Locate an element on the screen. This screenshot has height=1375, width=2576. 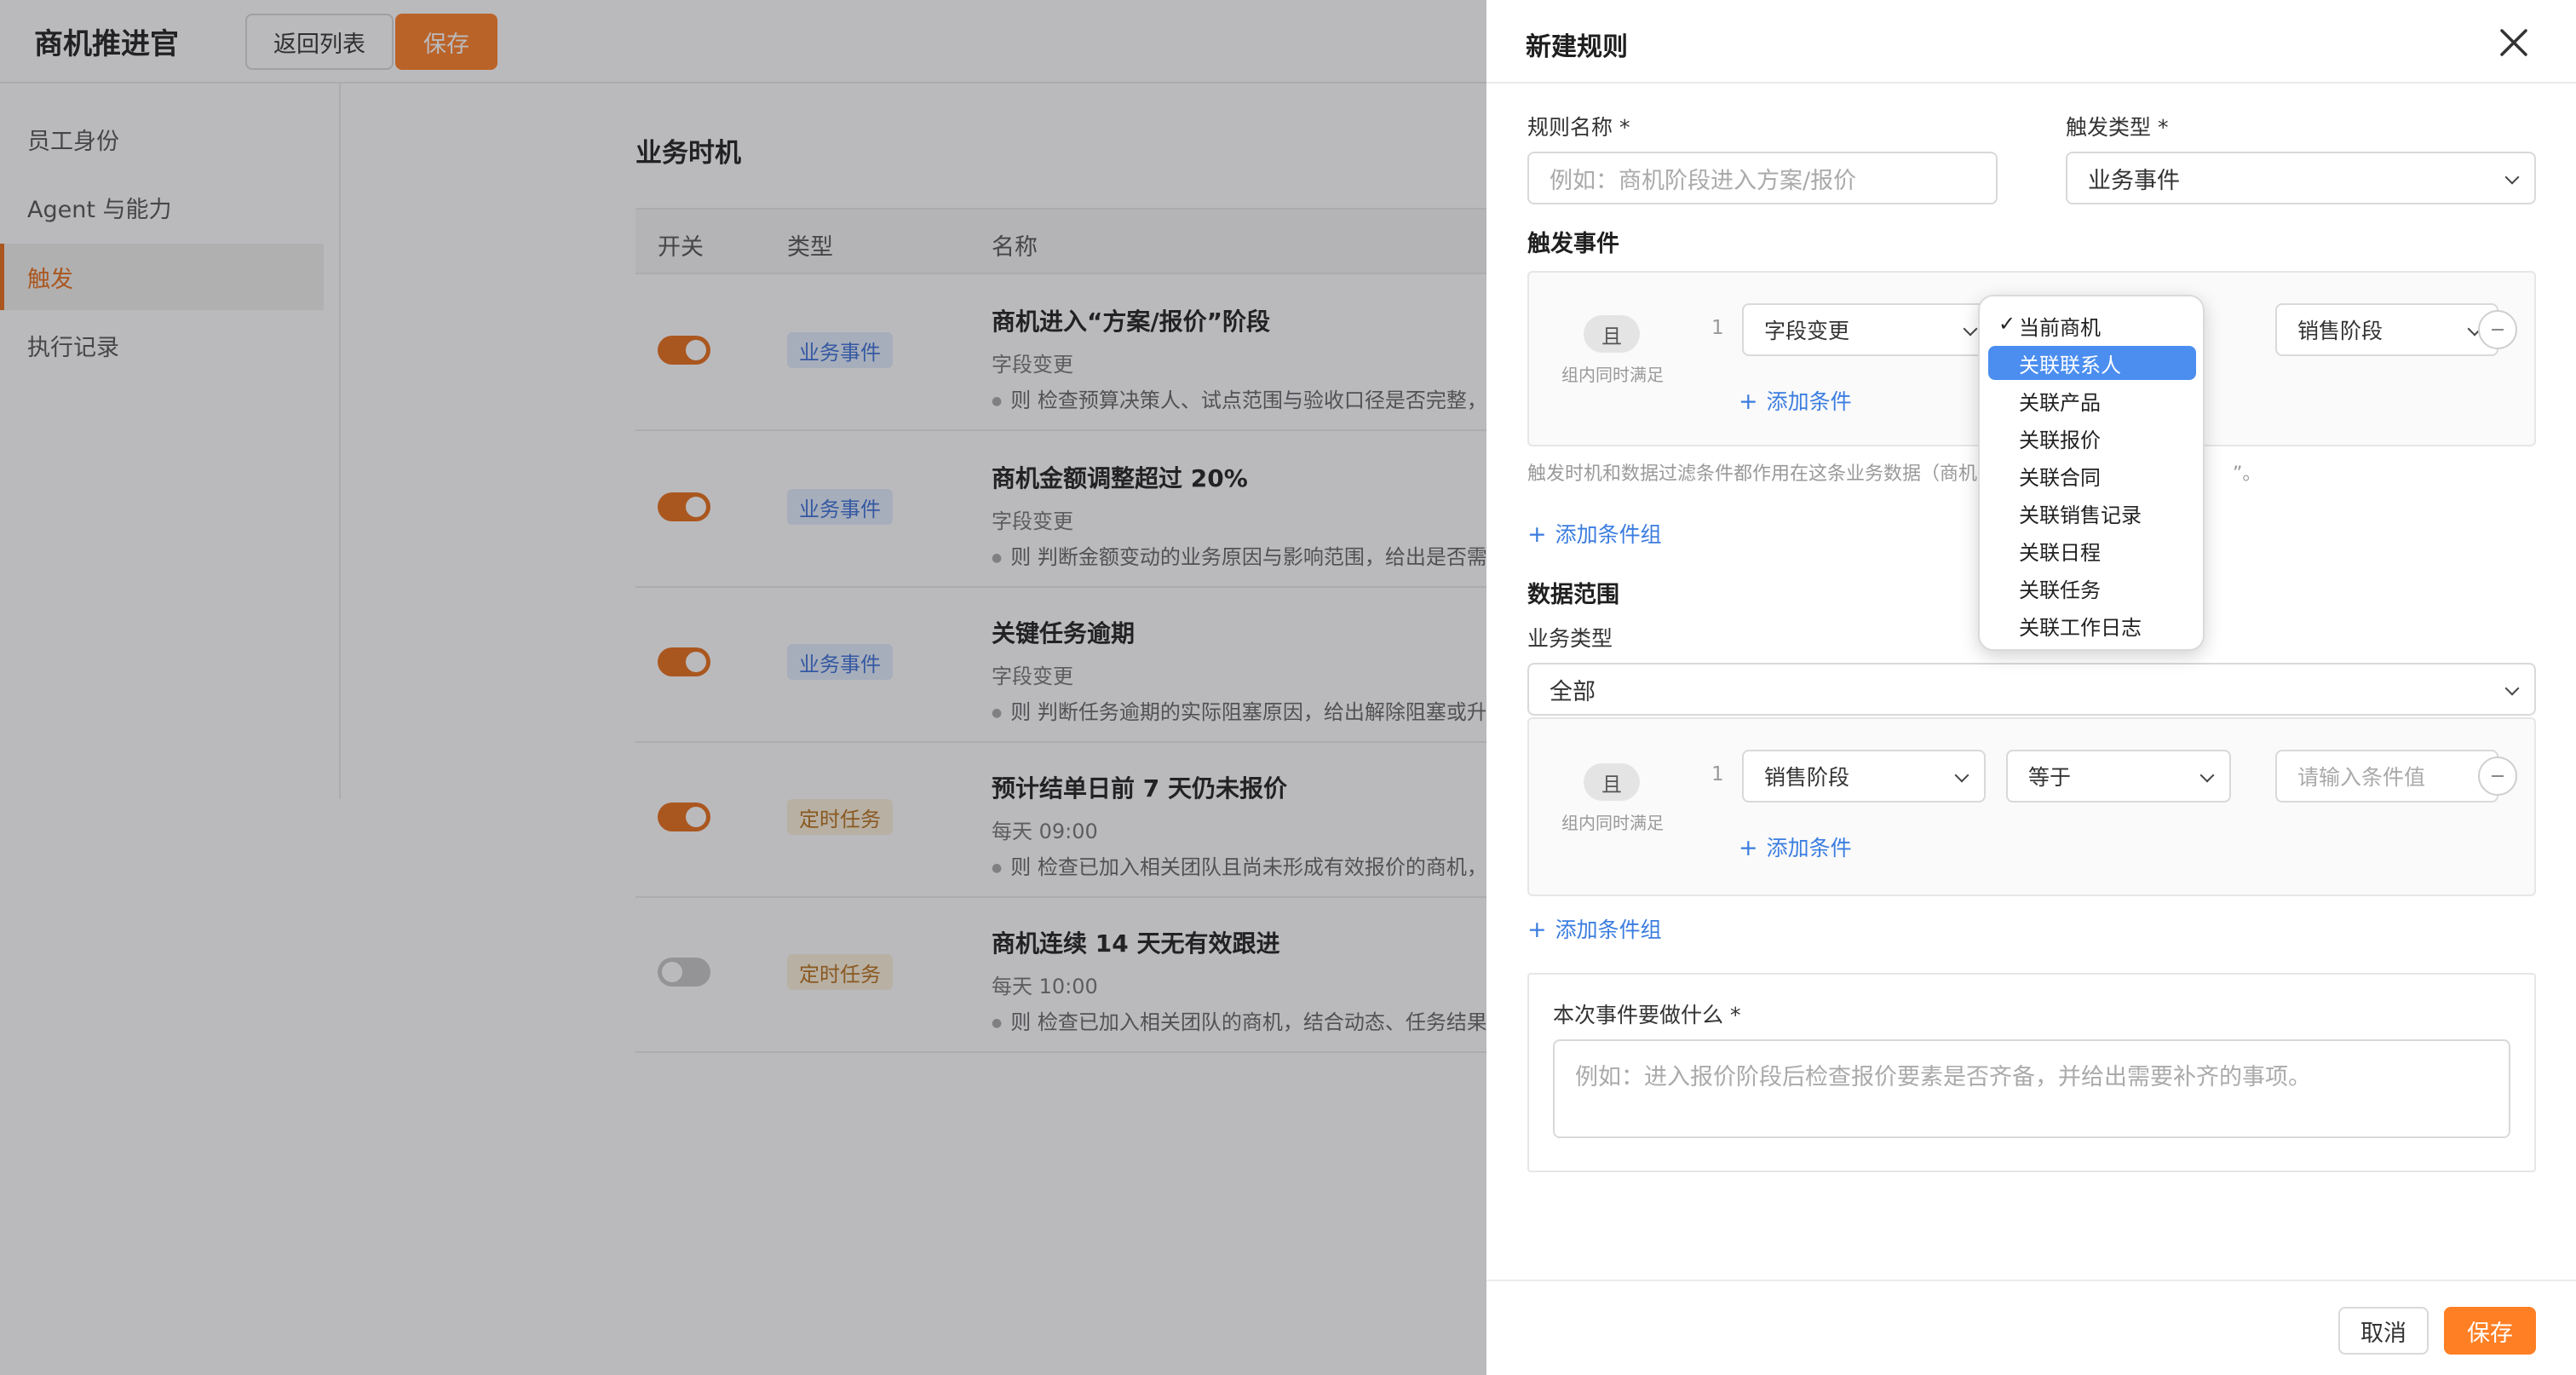
drawer-header: 新建规则 is located at coordinates (2031, 41).